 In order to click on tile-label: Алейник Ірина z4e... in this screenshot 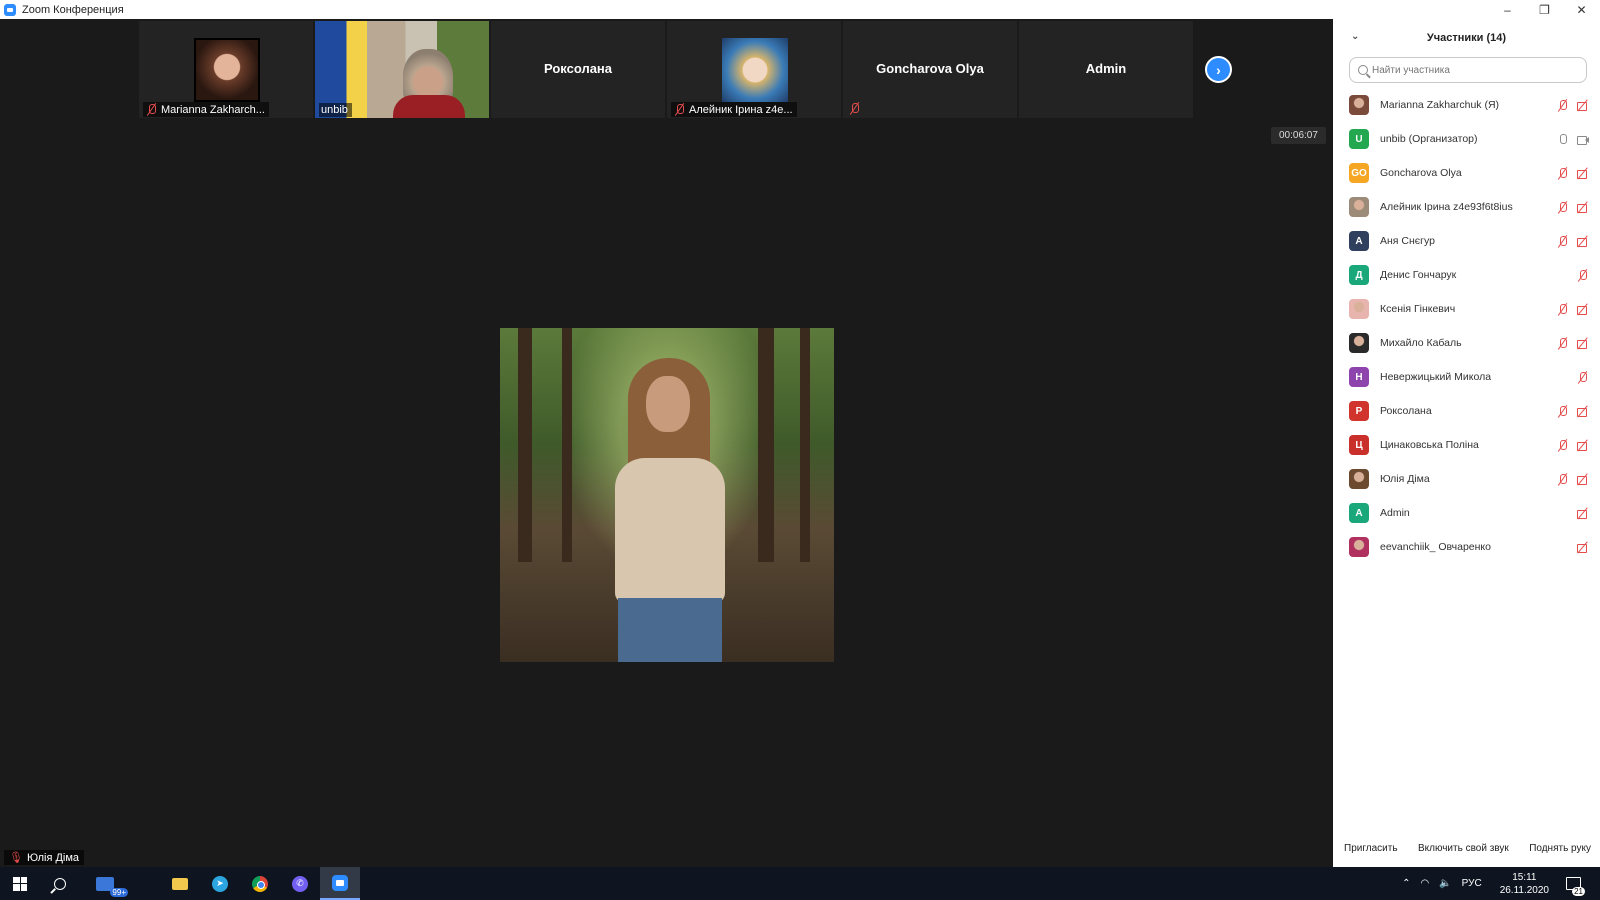, I will do `click(734, 109)`.